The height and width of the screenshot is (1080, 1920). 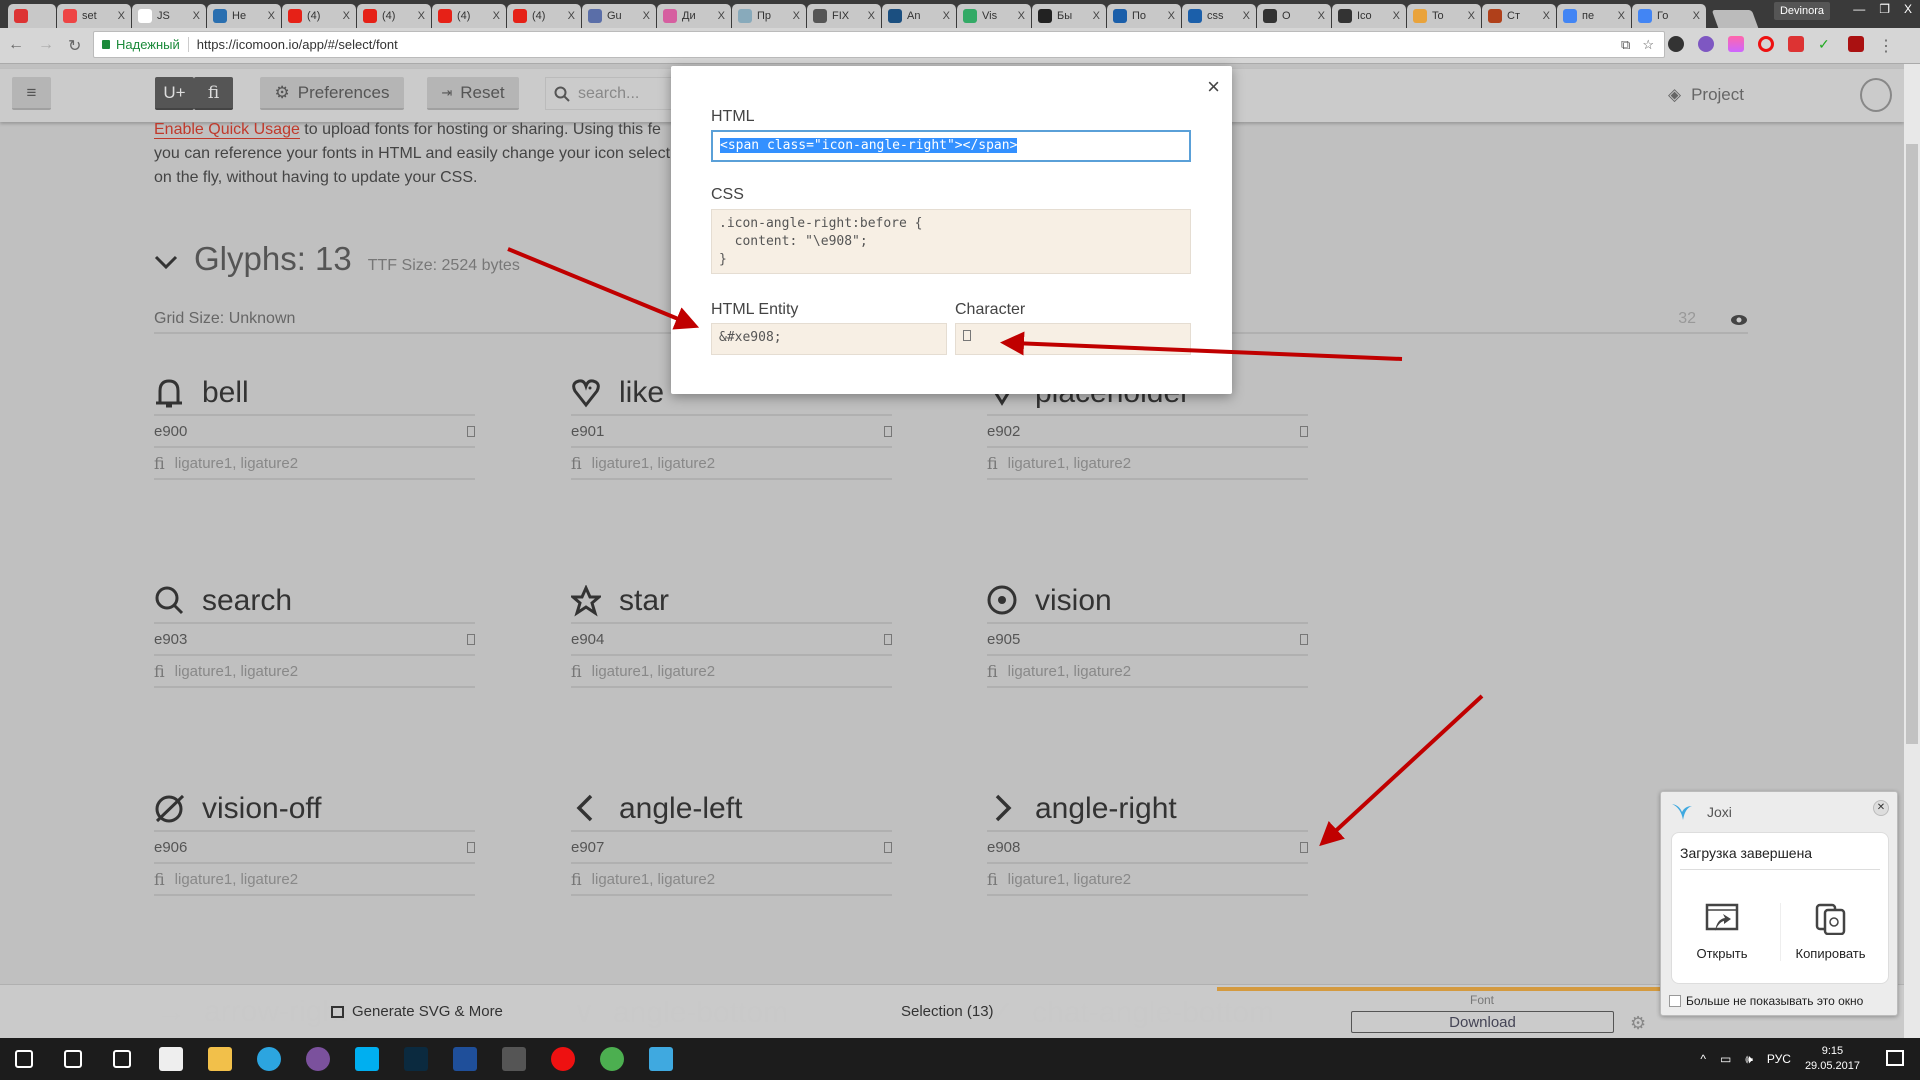 I want to click on browser-tab: Ico X, so click(x=1369, y=16).